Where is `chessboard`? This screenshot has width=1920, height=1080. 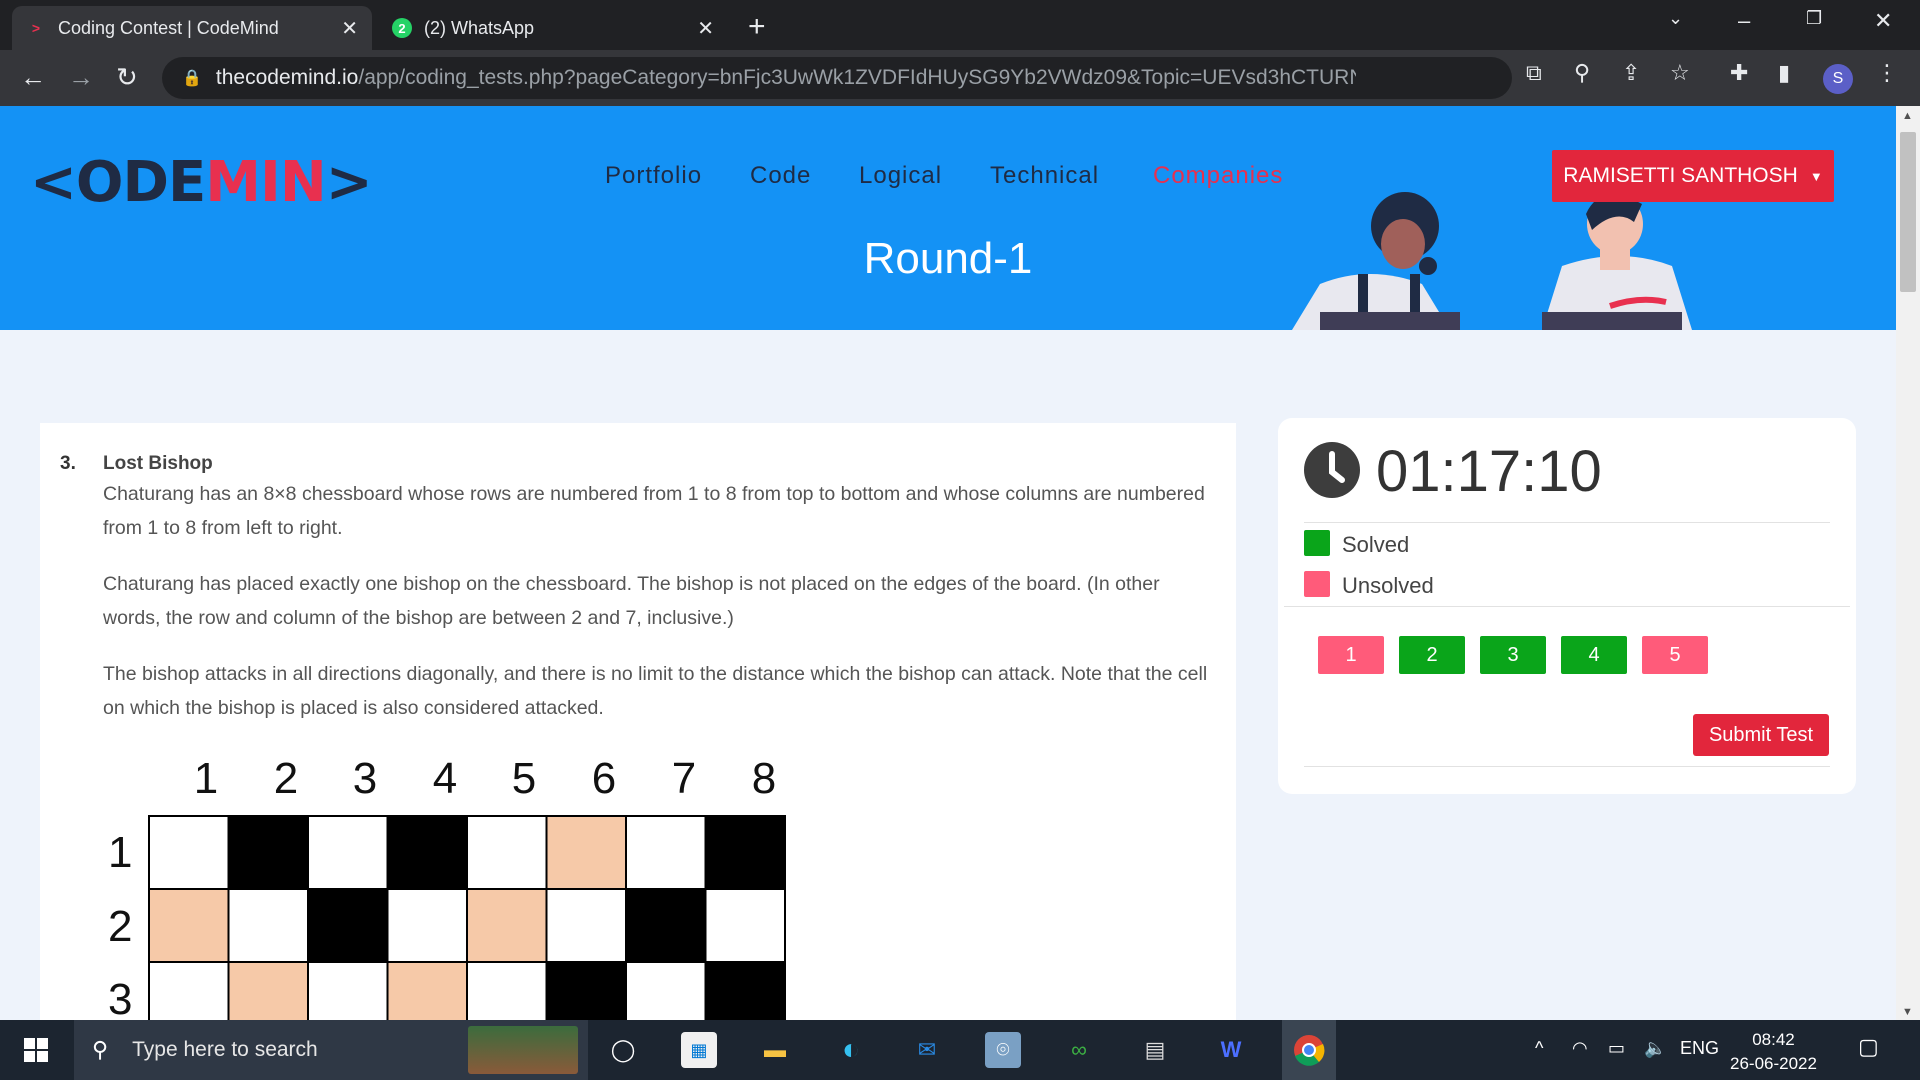
chessboard is located at coordinates (467, 917).